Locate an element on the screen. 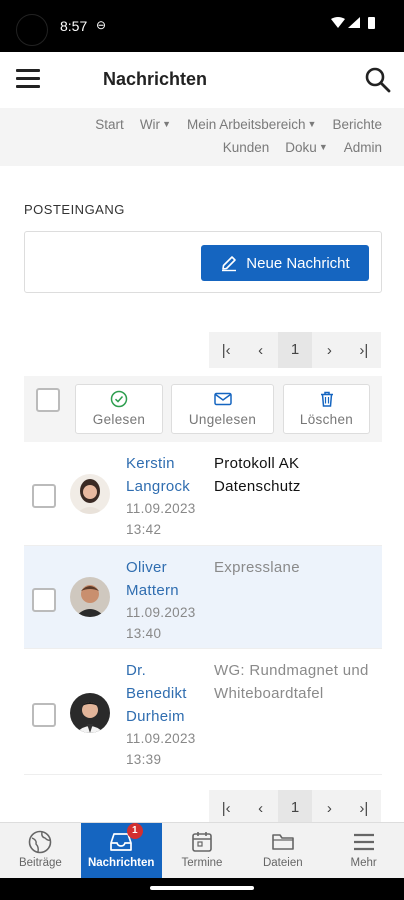 This screenshot has height=900, width=404. sender-name: Oliver is located at coordinates (146, 567).